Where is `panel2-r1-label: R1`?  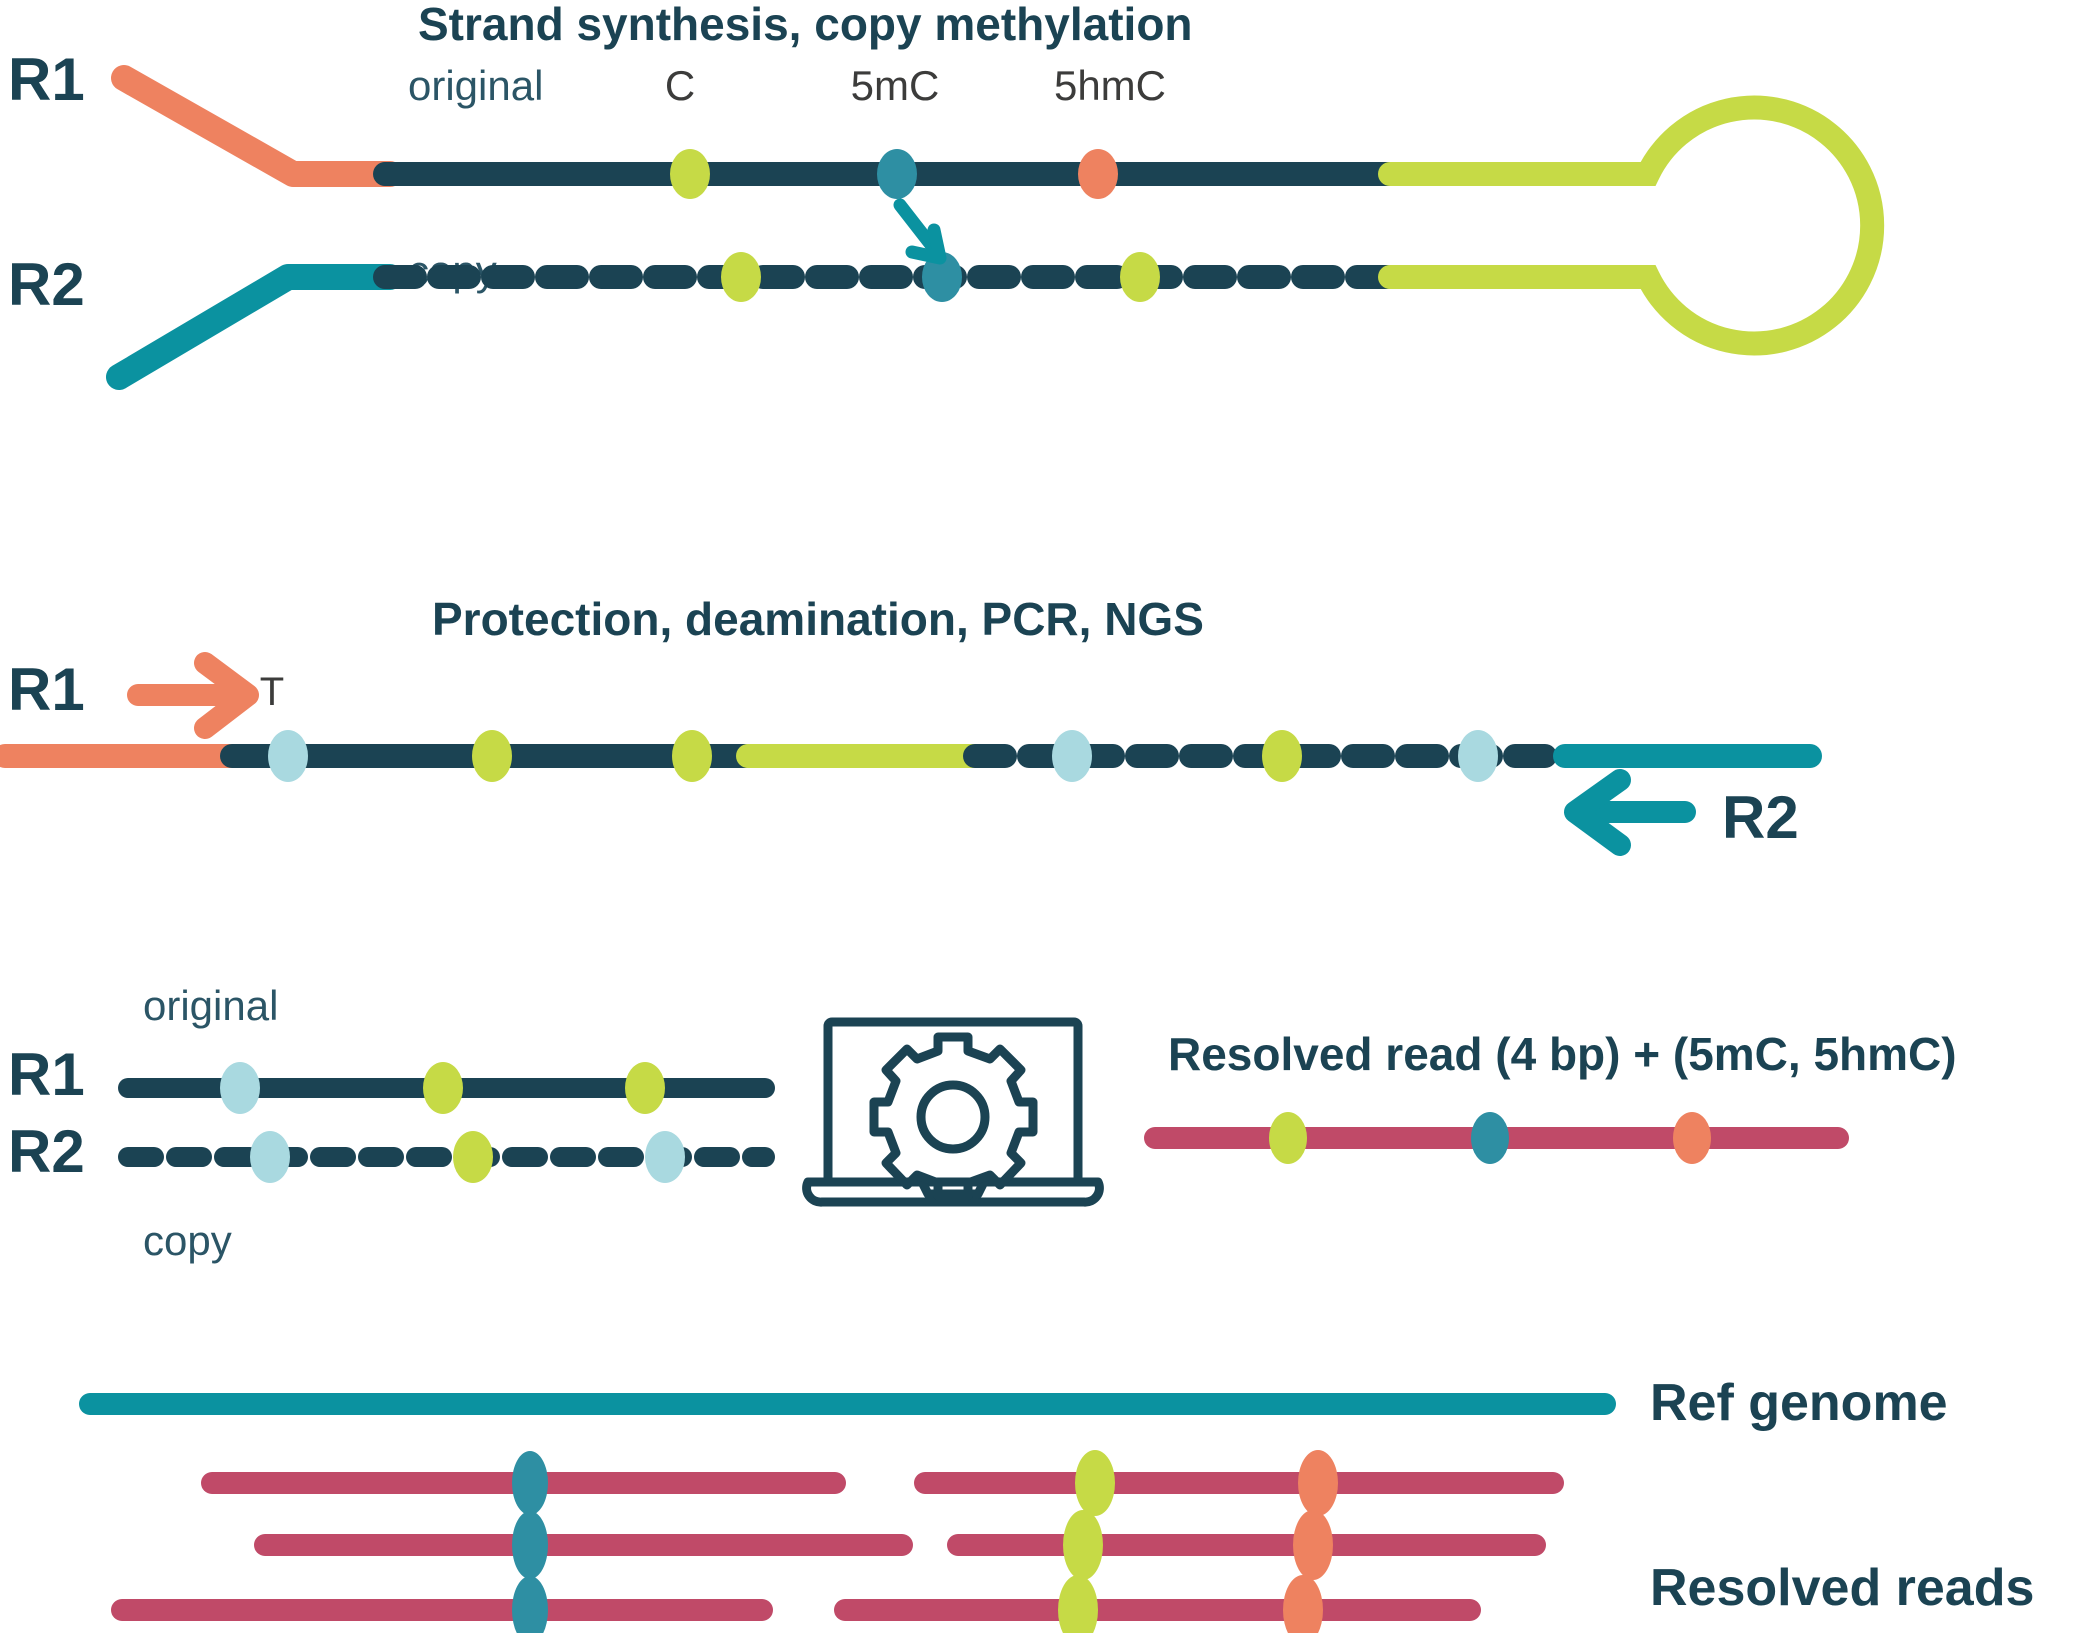
panel2-r1-label: R1 is located at coordinates (46, 689).